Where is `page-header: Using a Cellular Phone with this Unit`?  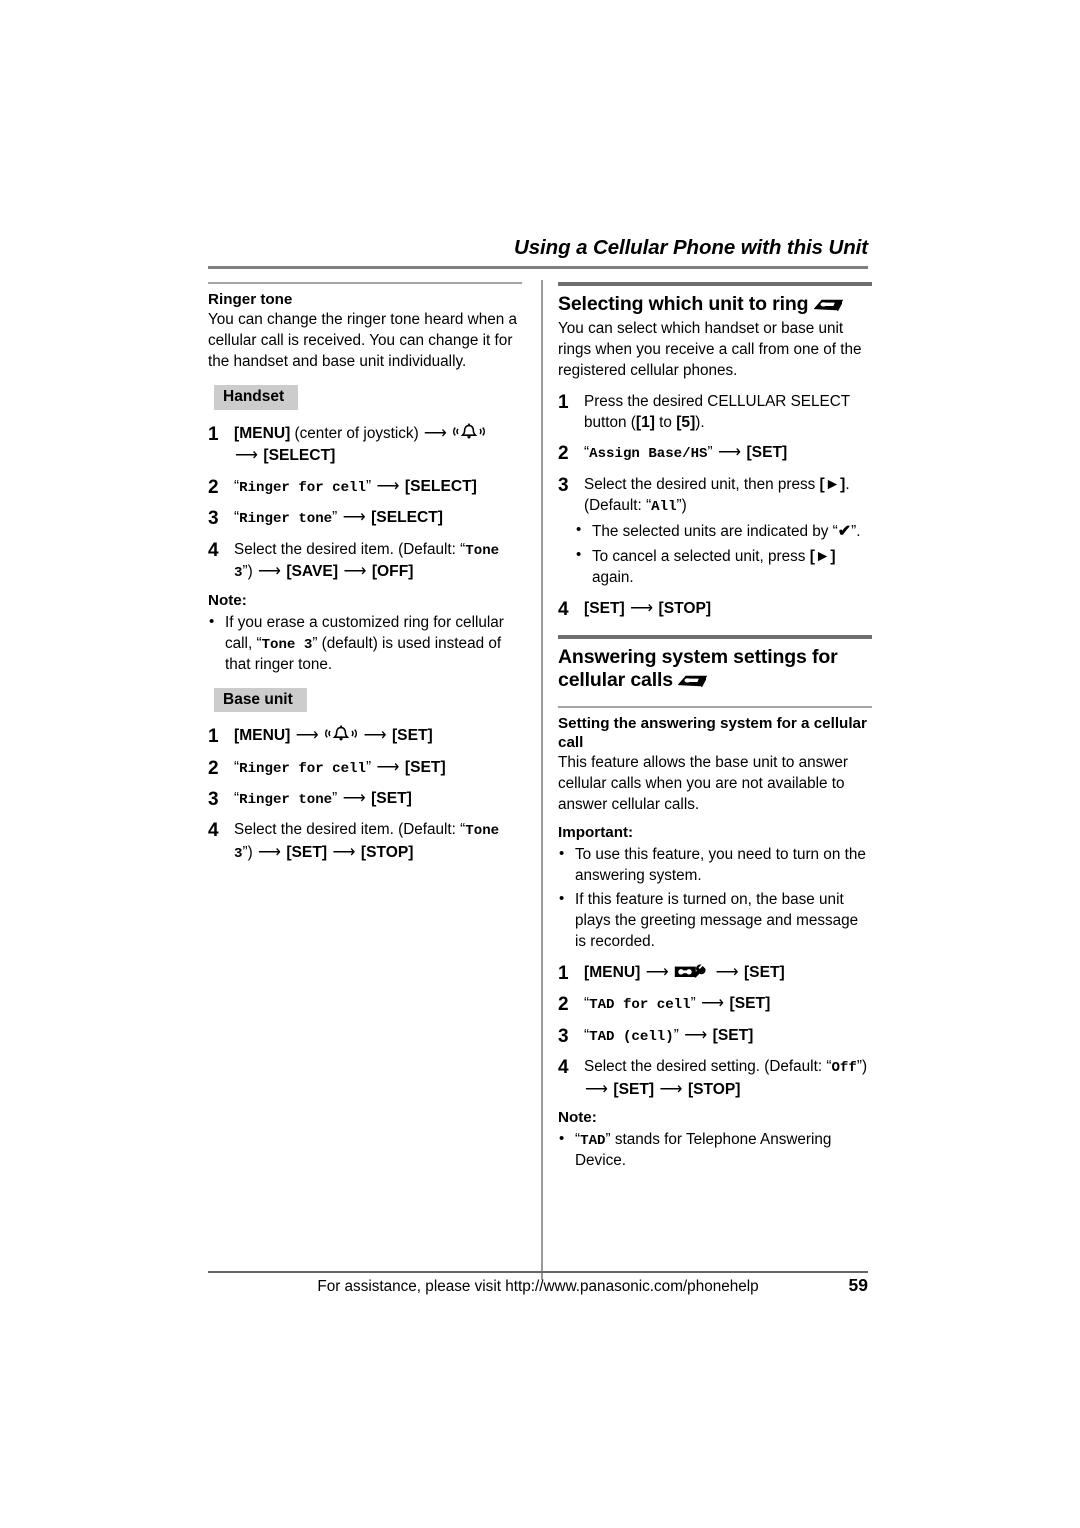
page-header: Using a Cellular Phone with this Unit is located at coordinates (538, 252).